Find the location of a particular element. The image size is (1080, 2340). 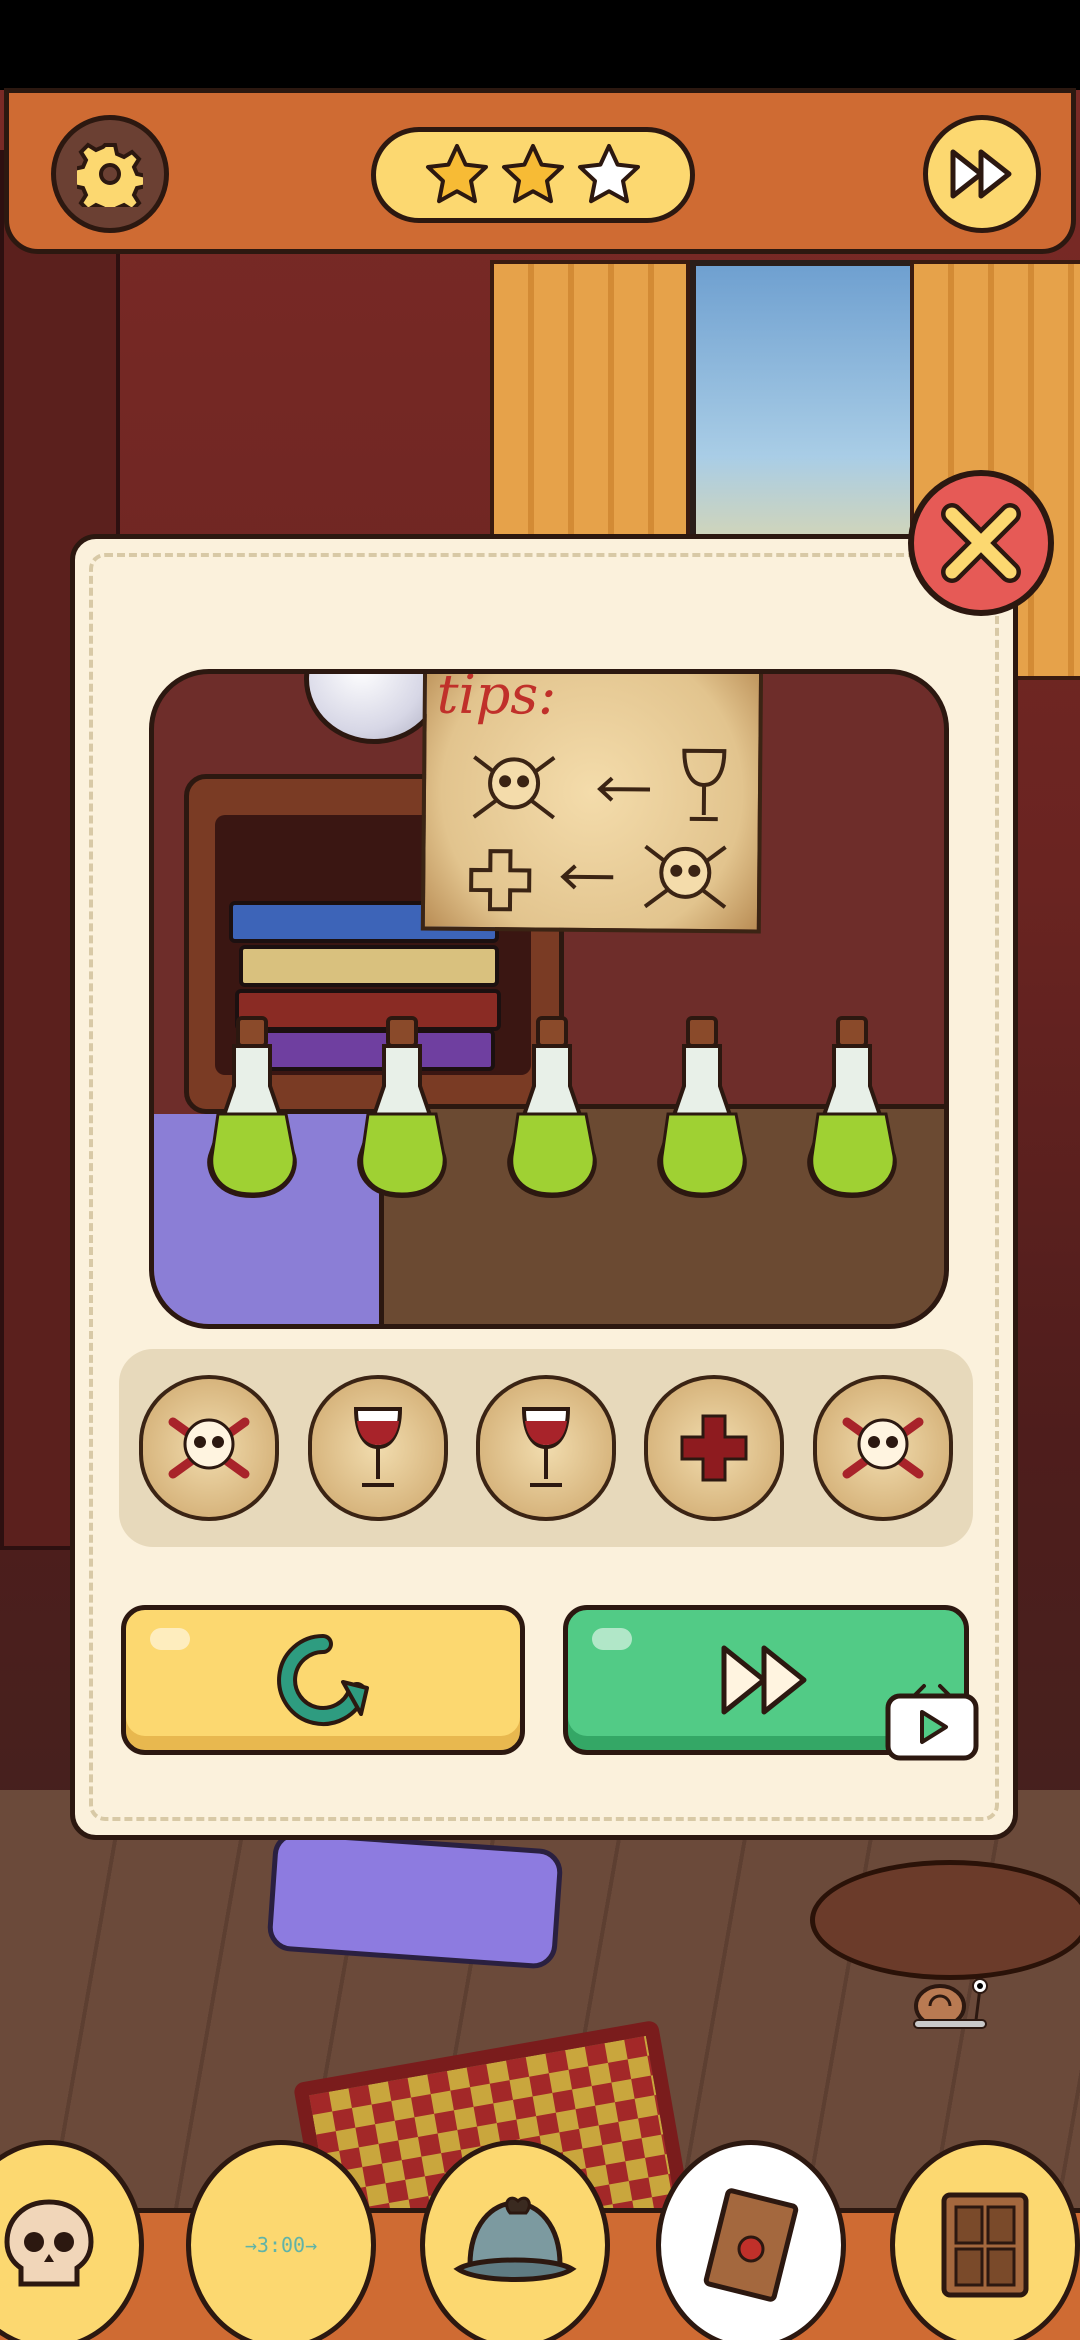

reset-rotate-icon is located at coordinates (323, 1680).